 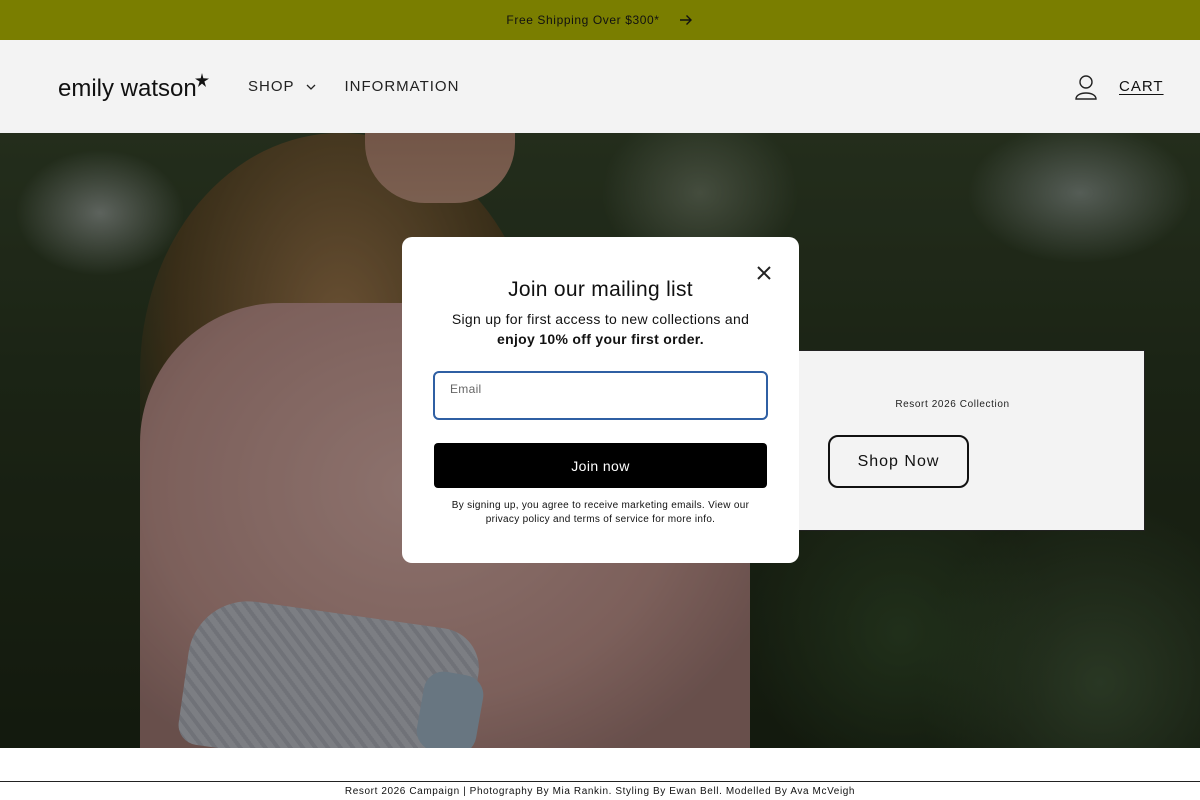 What do you see at coordinates (1086, 87) in the screenshot?
I see `account-icon` at bounding box center [1086, 87].